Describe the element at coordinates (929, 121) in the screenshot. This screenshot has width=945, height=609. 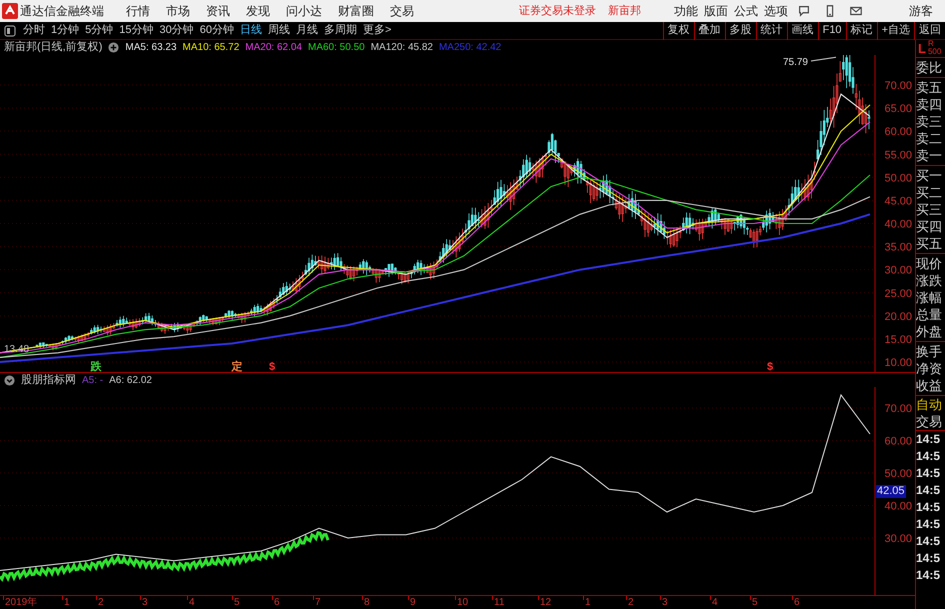
I see `quote-label: 卖三` at that location.